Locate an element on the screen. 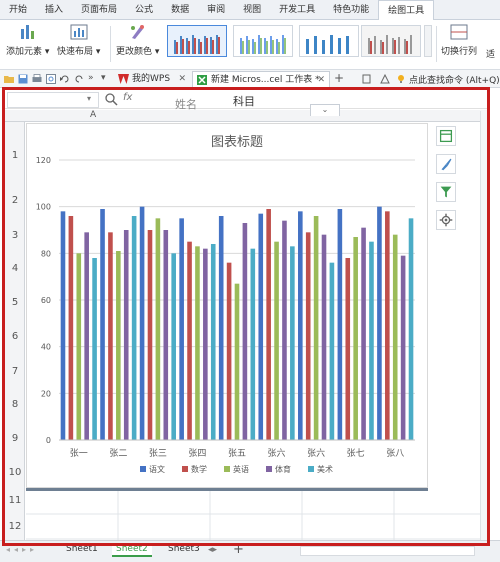 This screenshot has width=500, height=562. row-header: 3 is located at coordinates (15, 235).